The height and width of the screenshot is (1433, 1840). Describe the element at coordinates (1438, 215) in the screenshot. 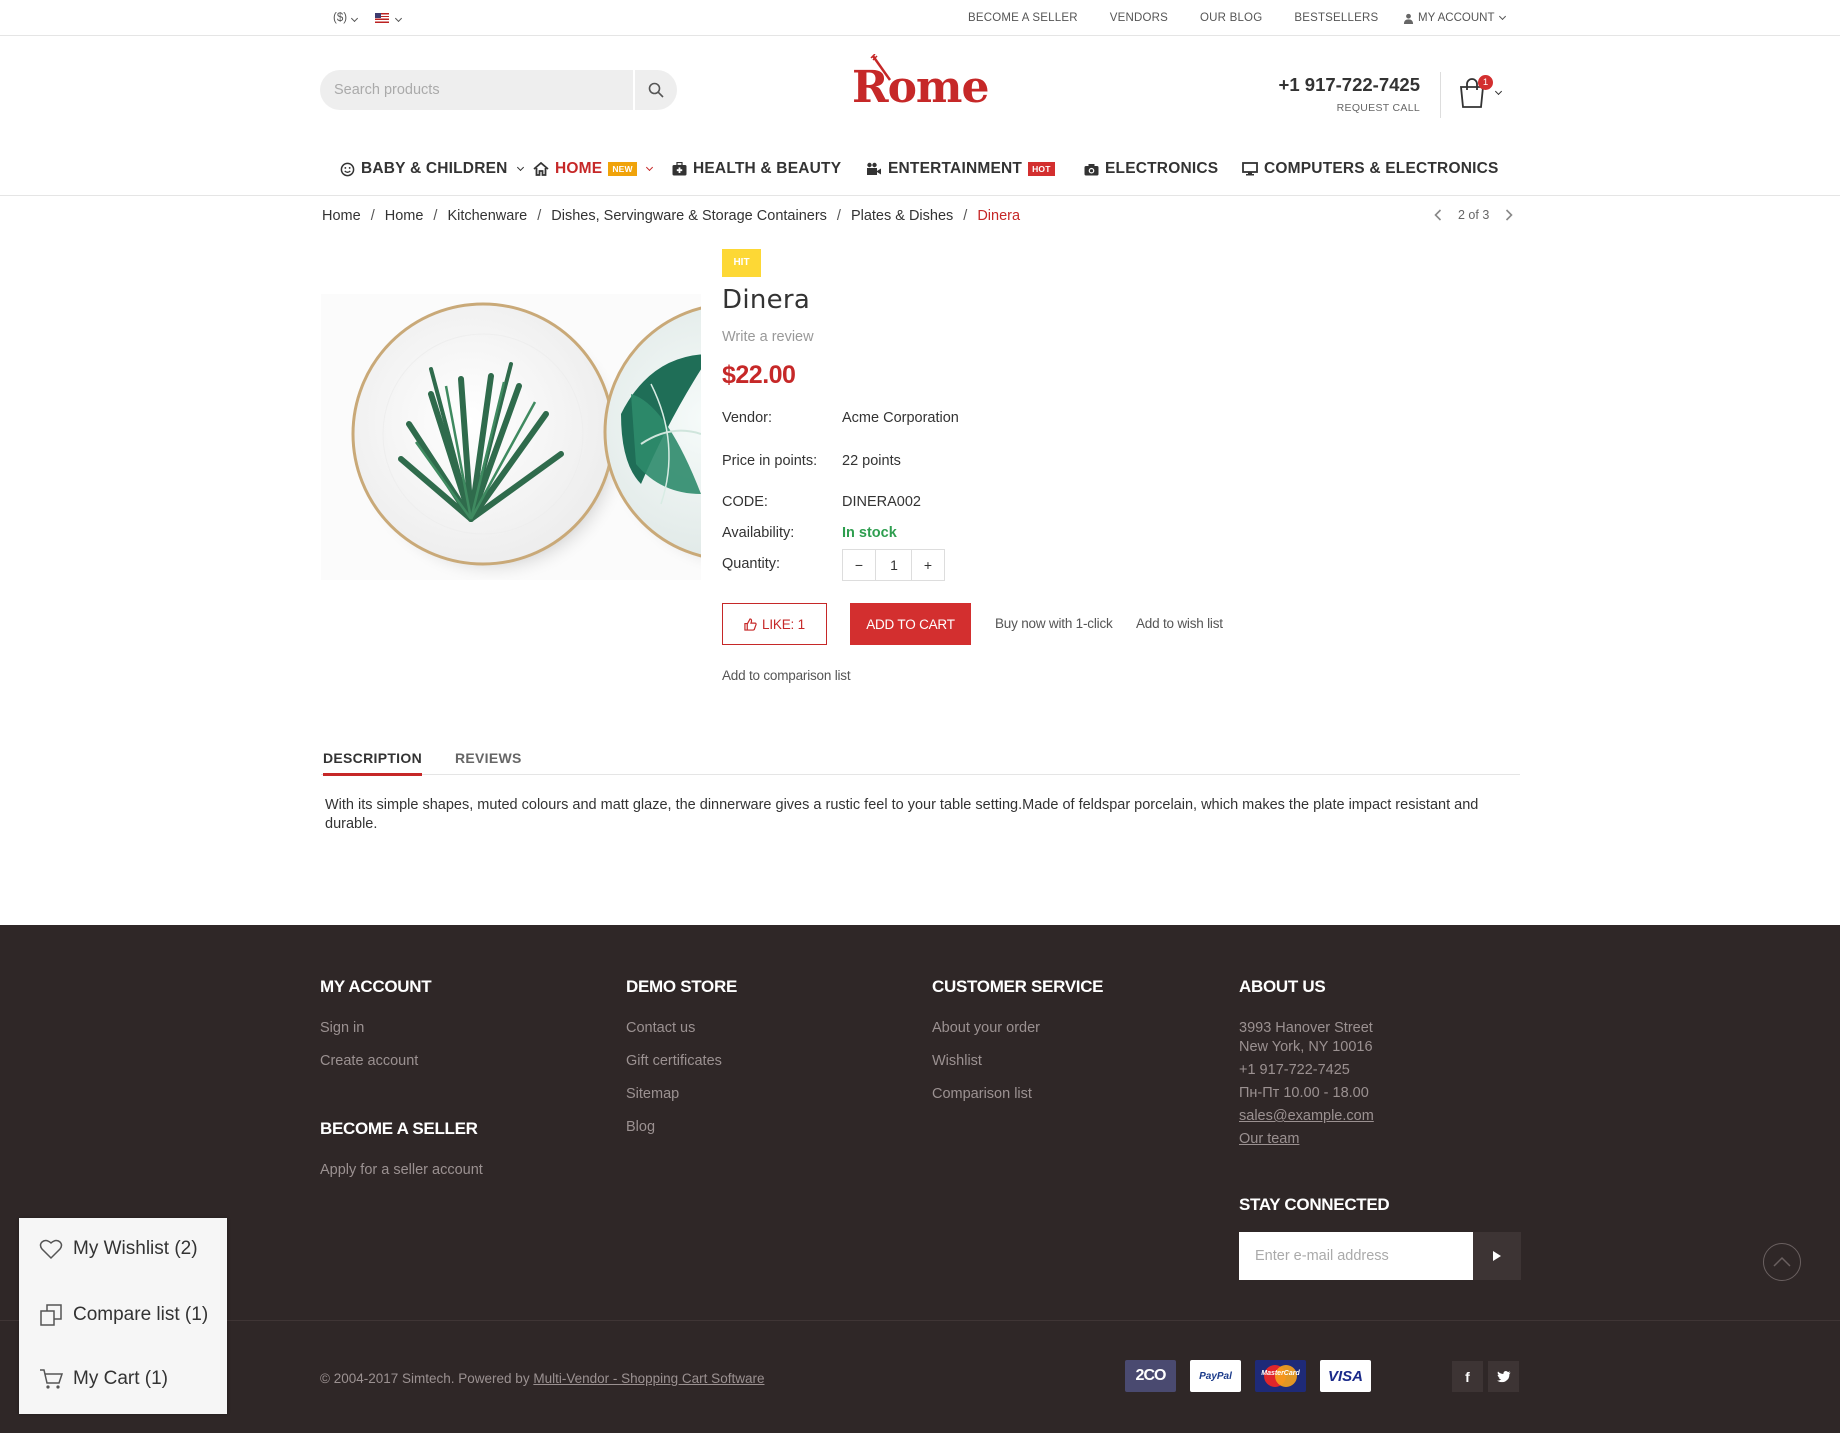

I see `chevron-left-icon` at that location.